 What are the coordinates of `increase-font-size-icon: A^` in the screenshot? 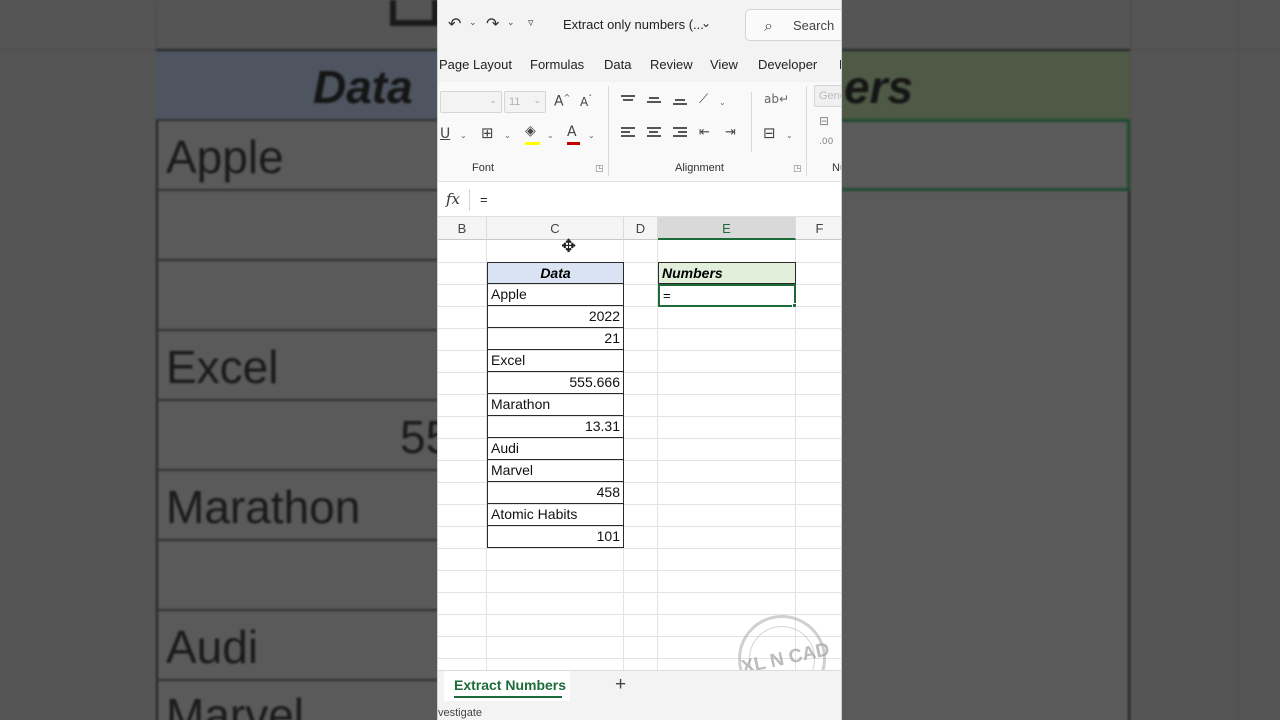 It's located at (562, 101).